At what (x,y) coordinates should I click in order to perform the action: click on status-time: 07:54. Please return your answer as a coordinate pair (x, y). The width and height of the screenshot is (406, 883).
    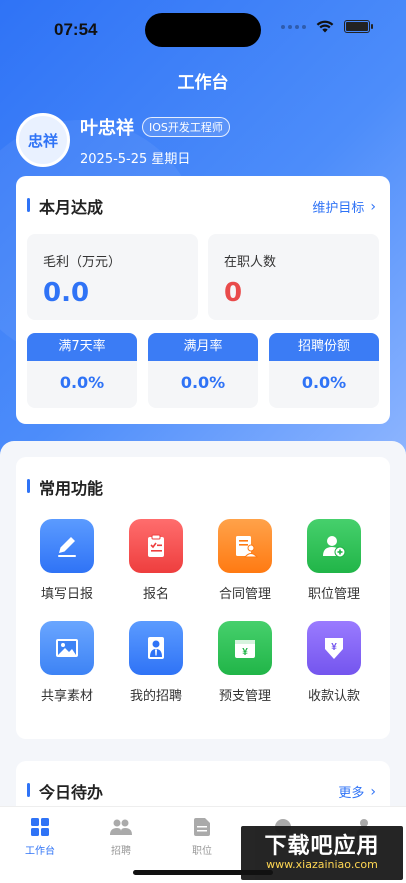
    Looking at the image, I should click on (76, 29).